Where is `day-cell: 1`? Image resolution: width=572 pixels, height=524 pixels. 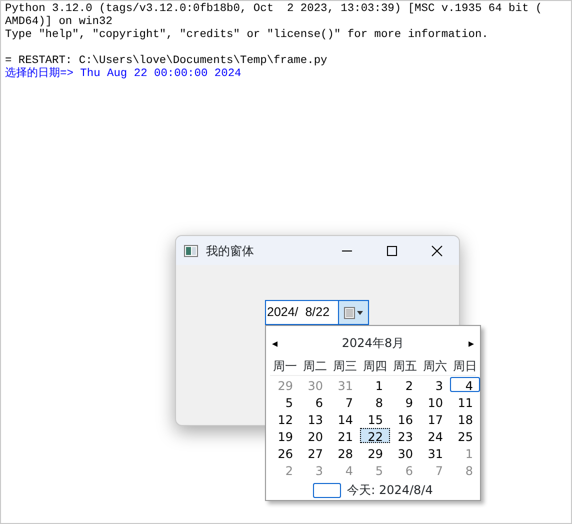 day-cell: 1 is located at coordinates (375, 384).